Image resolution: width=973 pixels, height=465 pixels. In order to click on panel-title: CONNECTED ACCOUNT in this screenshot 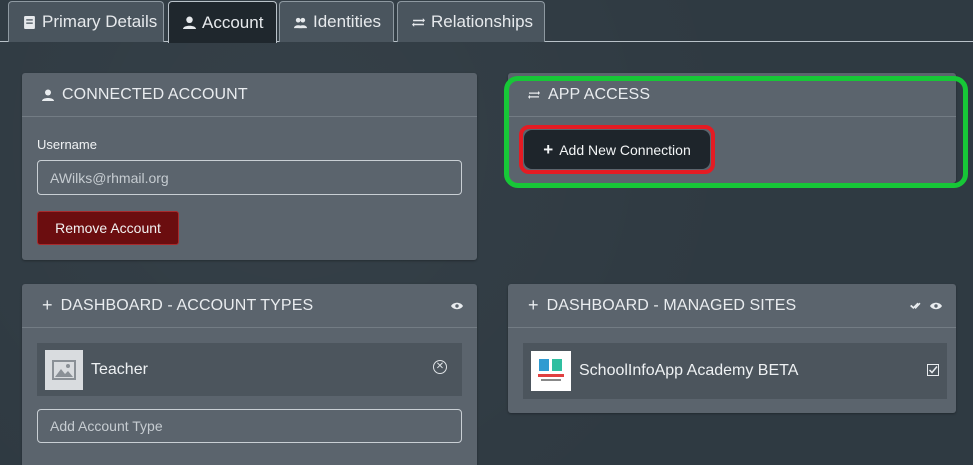, I will do `click(155, 94)`.